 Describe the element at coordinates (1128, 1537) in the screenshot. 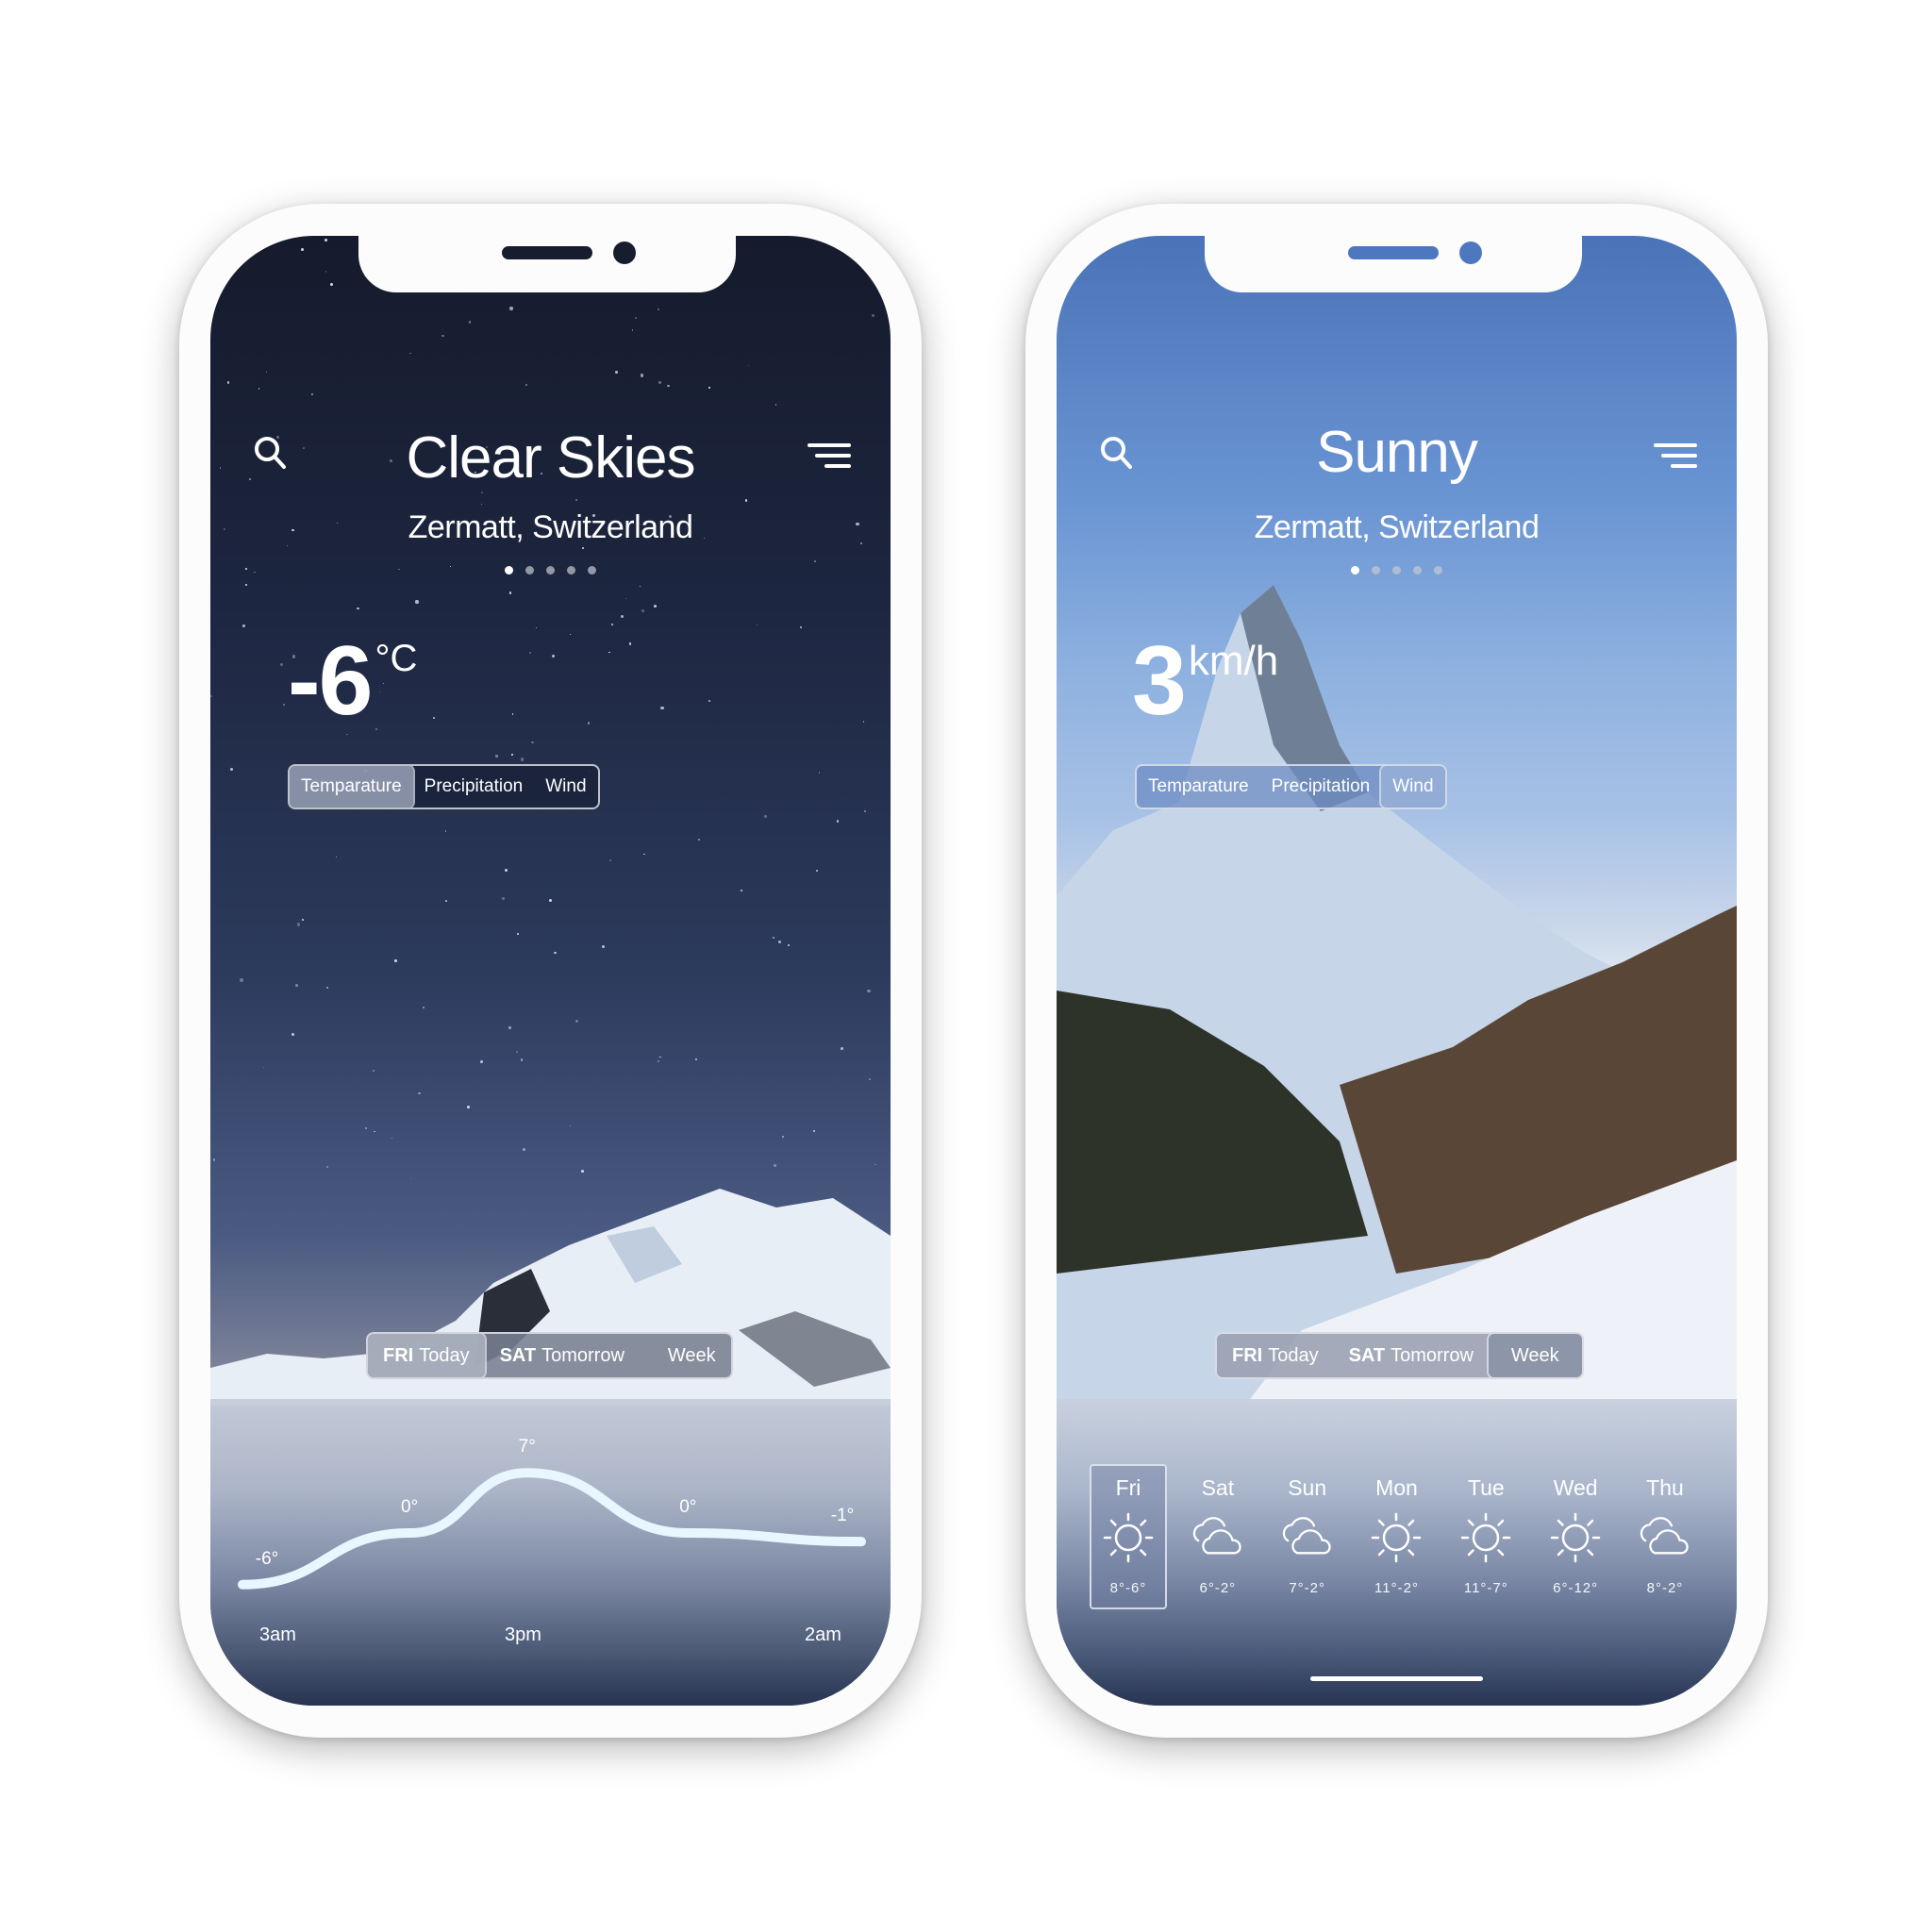

I see `forecast-day-fri: Fri 8°-6°` at that location.